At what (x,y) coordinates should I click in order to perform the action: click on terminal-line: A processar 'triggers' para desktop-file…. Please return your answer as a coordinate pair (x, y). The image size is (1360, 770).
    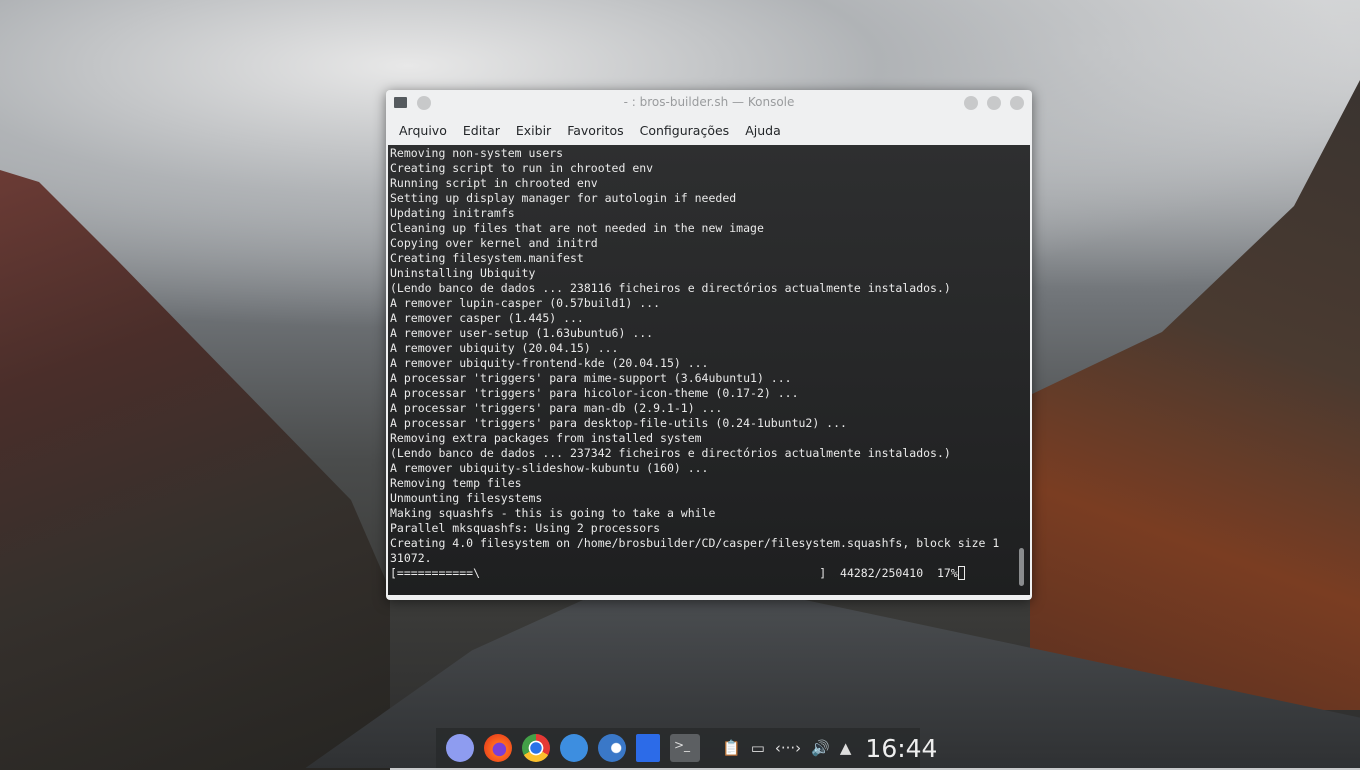
    Looking at the image, I should click on (618, 423).